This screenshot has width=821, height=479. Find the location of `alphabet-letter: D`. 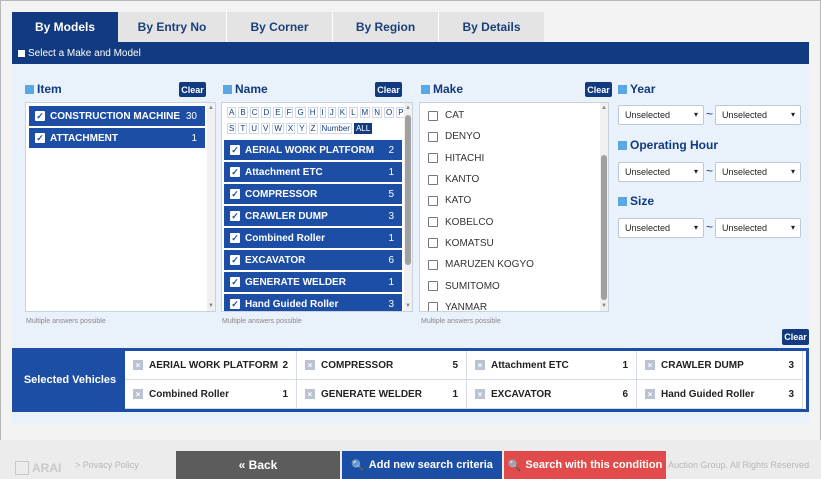

alphabet-letter: D is located at coordinates (266, 112).